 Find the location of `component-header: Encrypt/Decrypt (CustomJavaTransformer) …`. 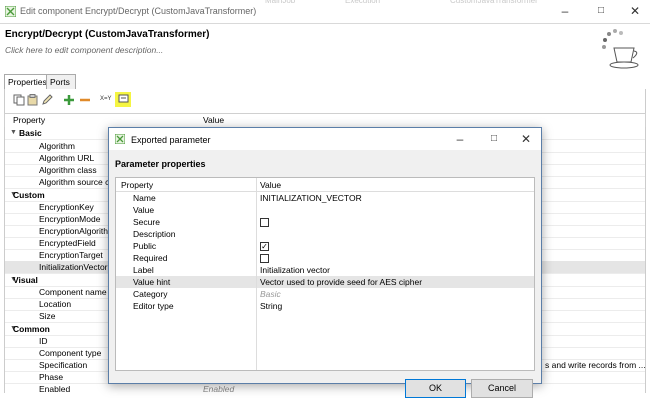

component-header: Encrypt/Decrypt (CustomJavaTransformer) … is located at coordinates (325, 47).